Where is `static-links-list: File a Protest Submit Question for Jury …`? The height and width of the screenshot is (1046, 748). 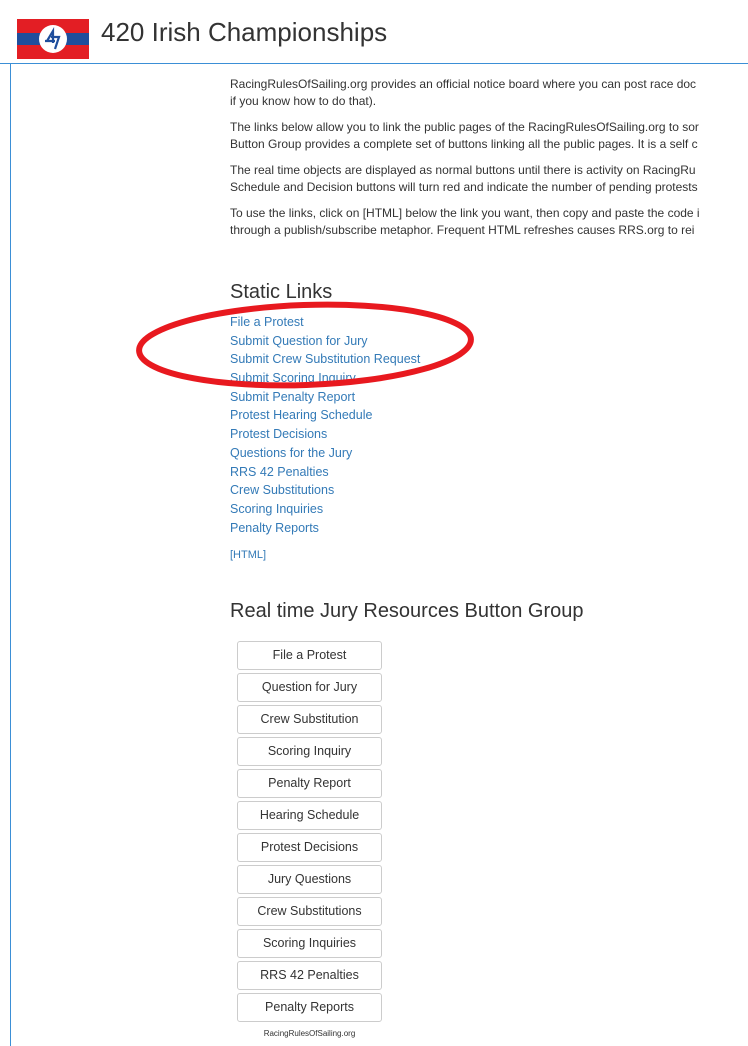
static-links-list: File a Protest Submit Question for Jury … is located at coordinates (325, 425).